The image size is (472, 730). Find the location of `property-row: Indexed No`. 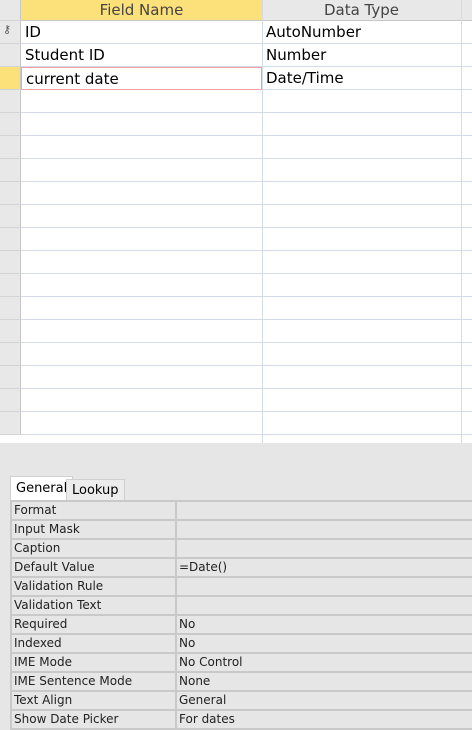

property-row: Indexed No is located at coordinates (241, 644).